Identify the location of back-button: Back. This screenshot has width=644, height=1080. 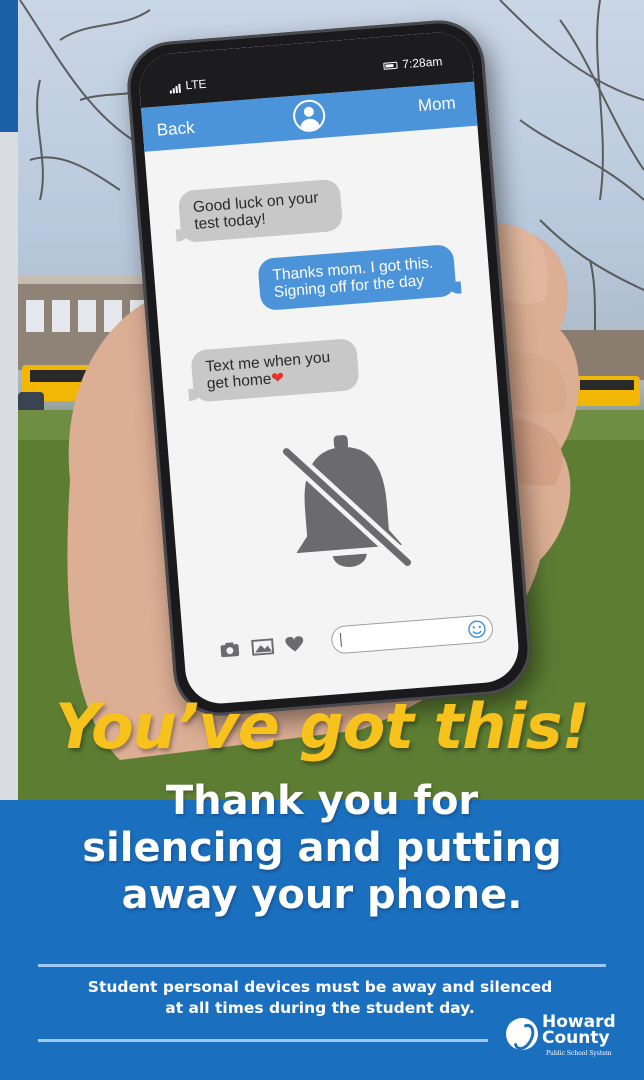
(175, 129).